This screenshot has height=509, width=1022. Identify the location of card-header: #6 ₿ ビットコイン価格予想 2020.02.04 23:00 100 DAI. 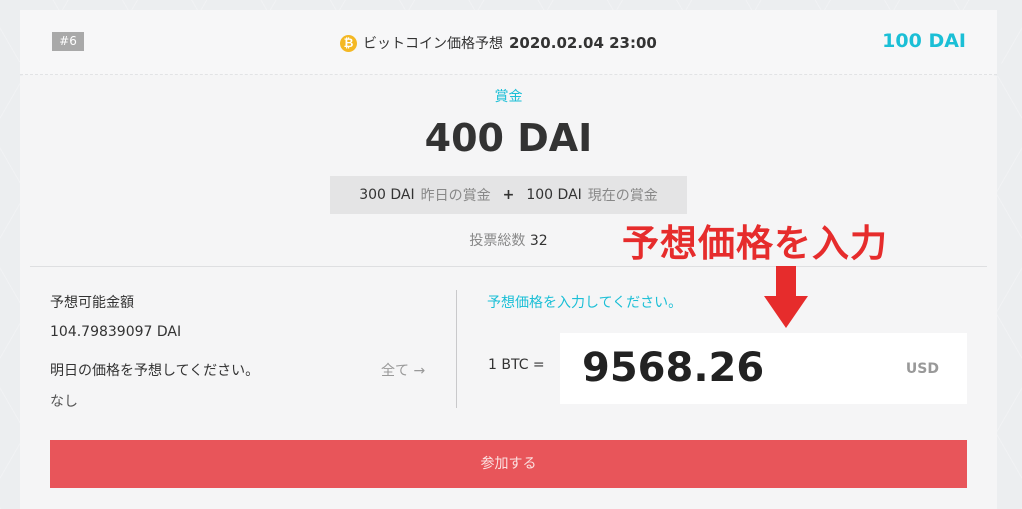
(508, 42).